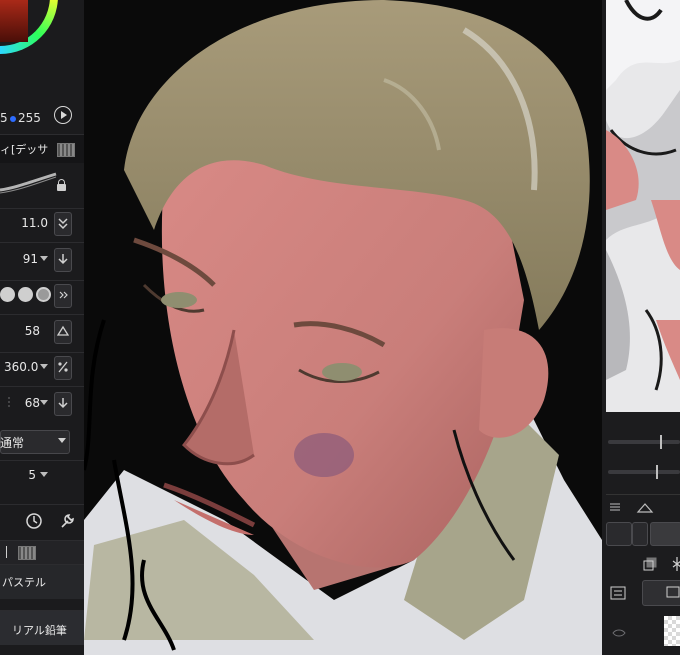  What do you see at coordinates (63, 332) in the screenshot?
I see `triangle-icon` at bounding box center [63, 332].